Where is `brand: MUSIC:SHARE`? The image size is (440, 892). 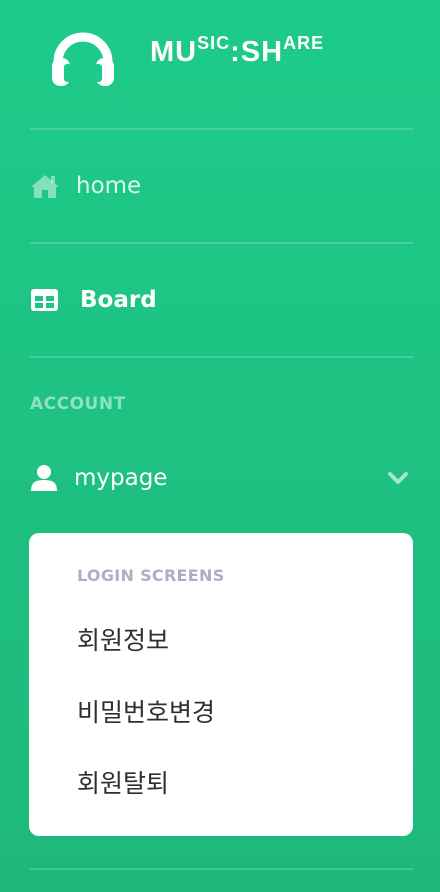 brand: MUSIC:SHARE is located at coordinates (220, 64).